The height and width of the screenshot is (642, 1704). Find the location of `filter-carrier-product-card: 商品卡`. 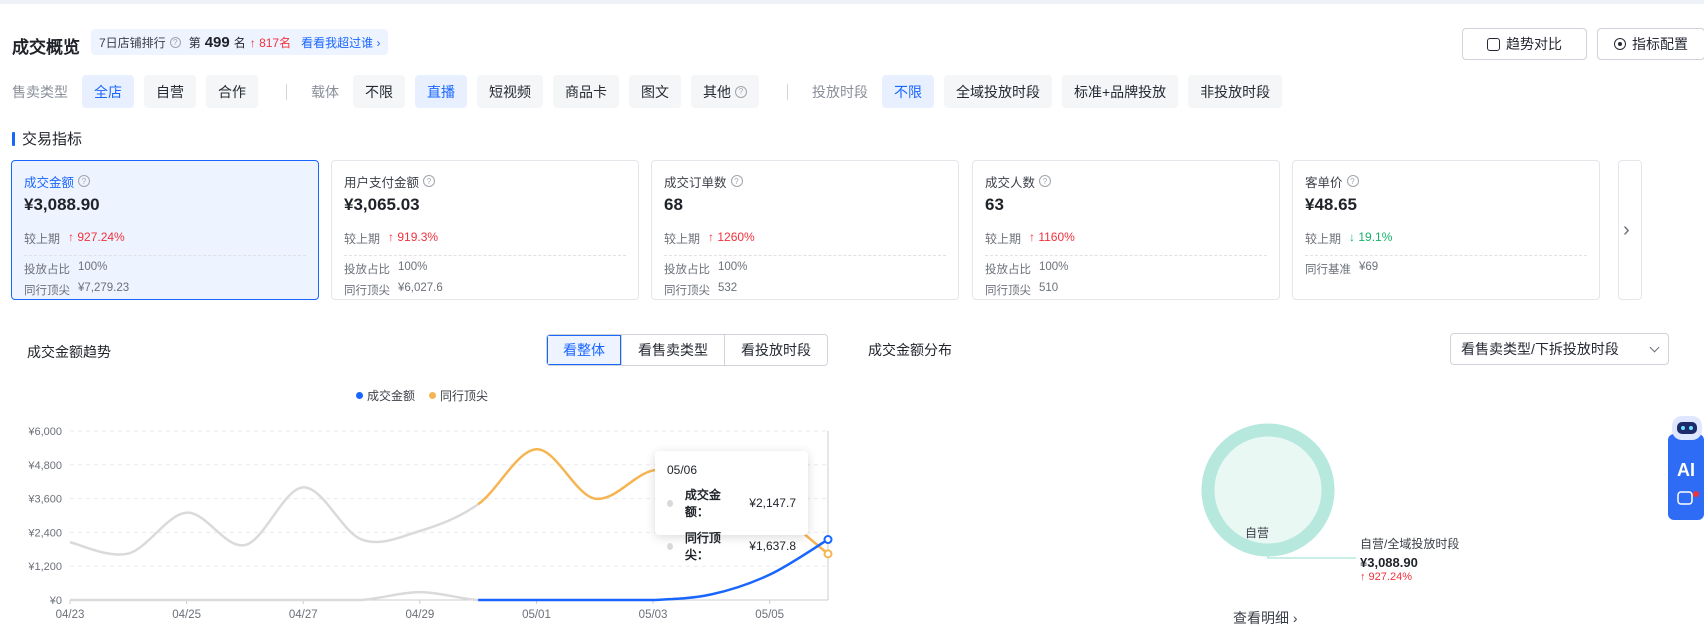

filter-carrier-product-card: 商品卡 is located at coordinates (586, 91).